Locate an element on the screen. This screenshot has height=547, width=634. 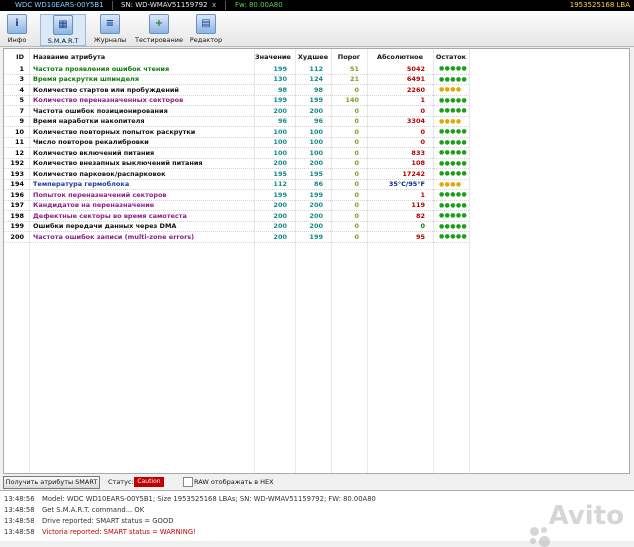
cell-worst: 200 is located at coordinates (313, 216).